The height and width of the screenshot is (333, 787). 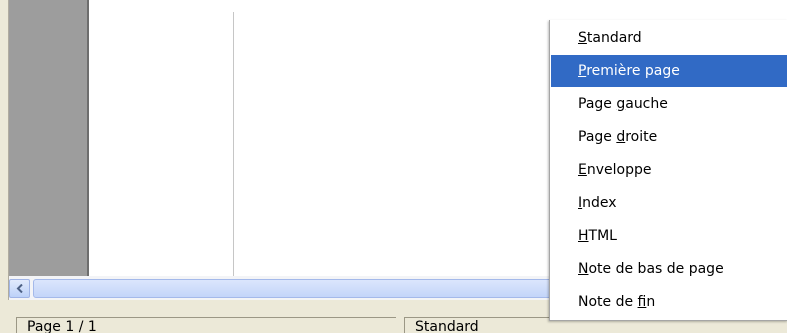 I want to click on menu-item-premiere-page: Première page, so click(x=669, y=71).